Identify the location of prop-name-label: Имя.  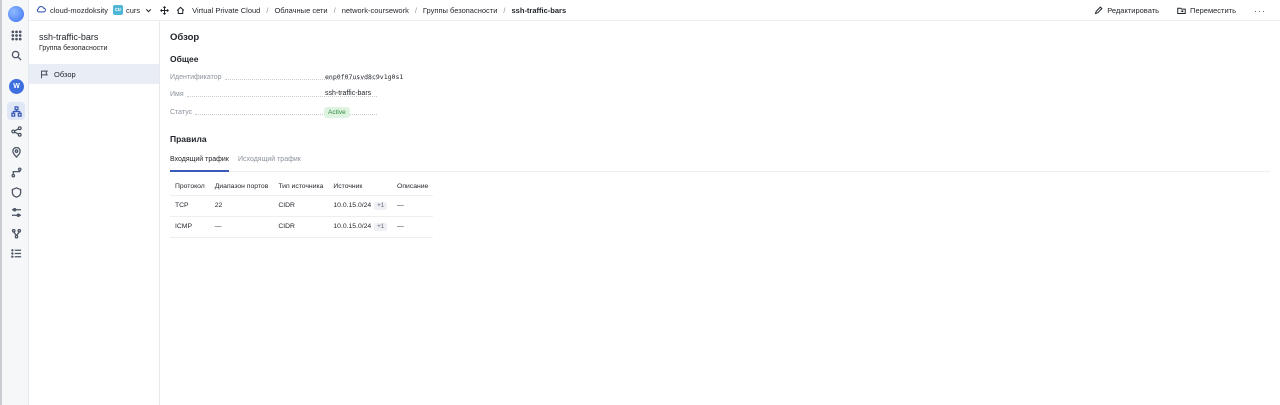
(177, 94).